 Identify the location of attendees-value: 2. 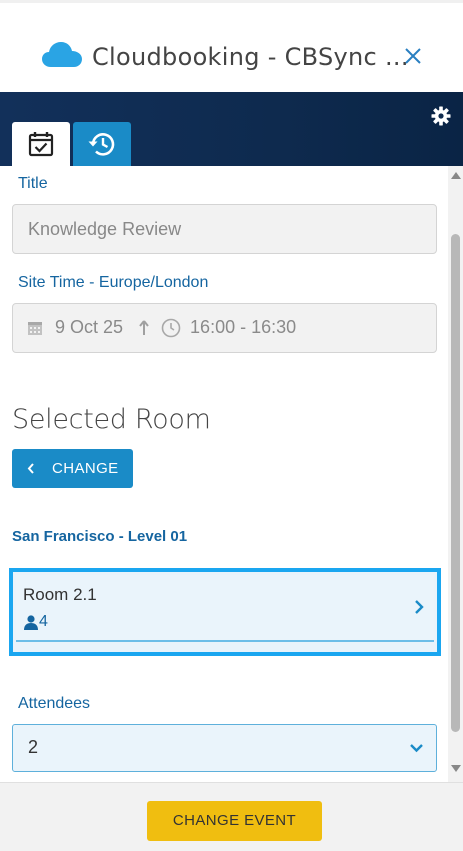
(33, 747).